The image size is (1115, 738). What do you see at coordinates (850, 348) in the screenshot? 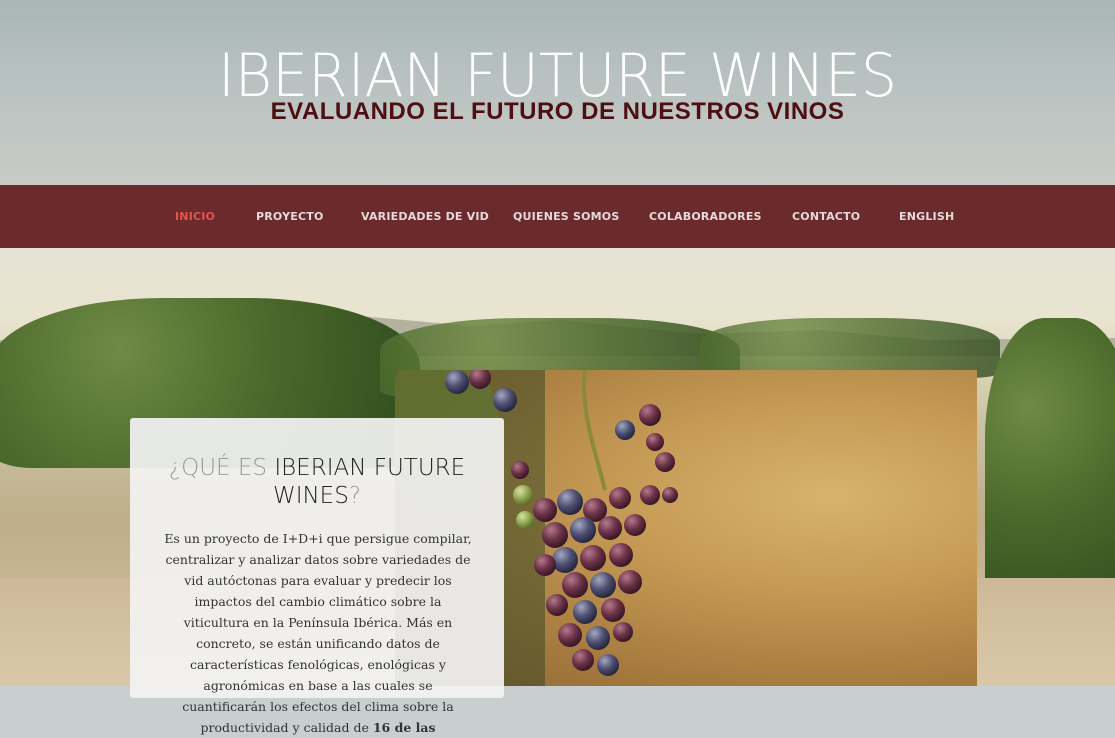
I see `vine-row-far` at bounding box center [850, 348].